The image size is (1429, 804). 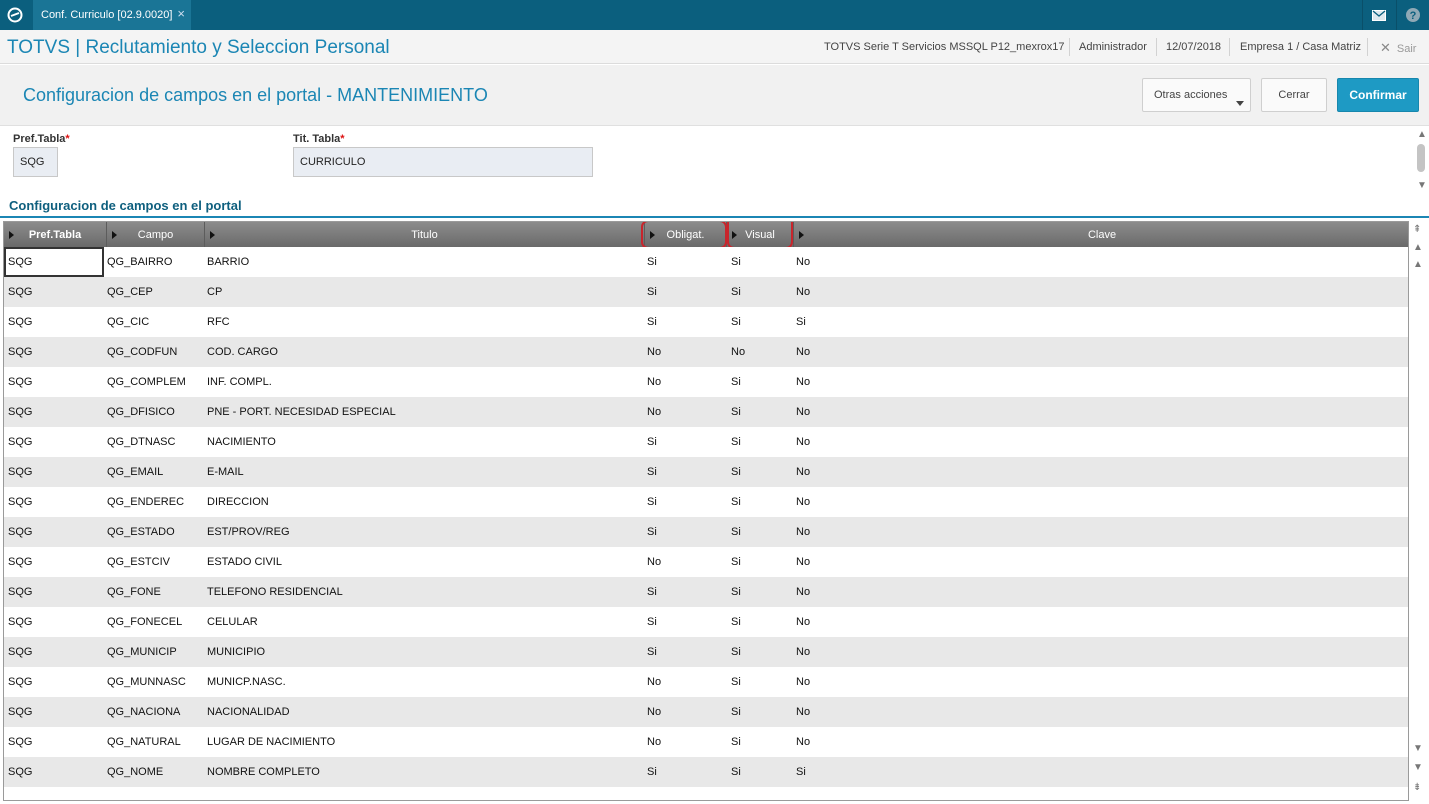 What do you see at coordinates (1418, 265) in the screenshot?
I see `scroll-up-icon: ▲` at bounding box center [1418, 265].